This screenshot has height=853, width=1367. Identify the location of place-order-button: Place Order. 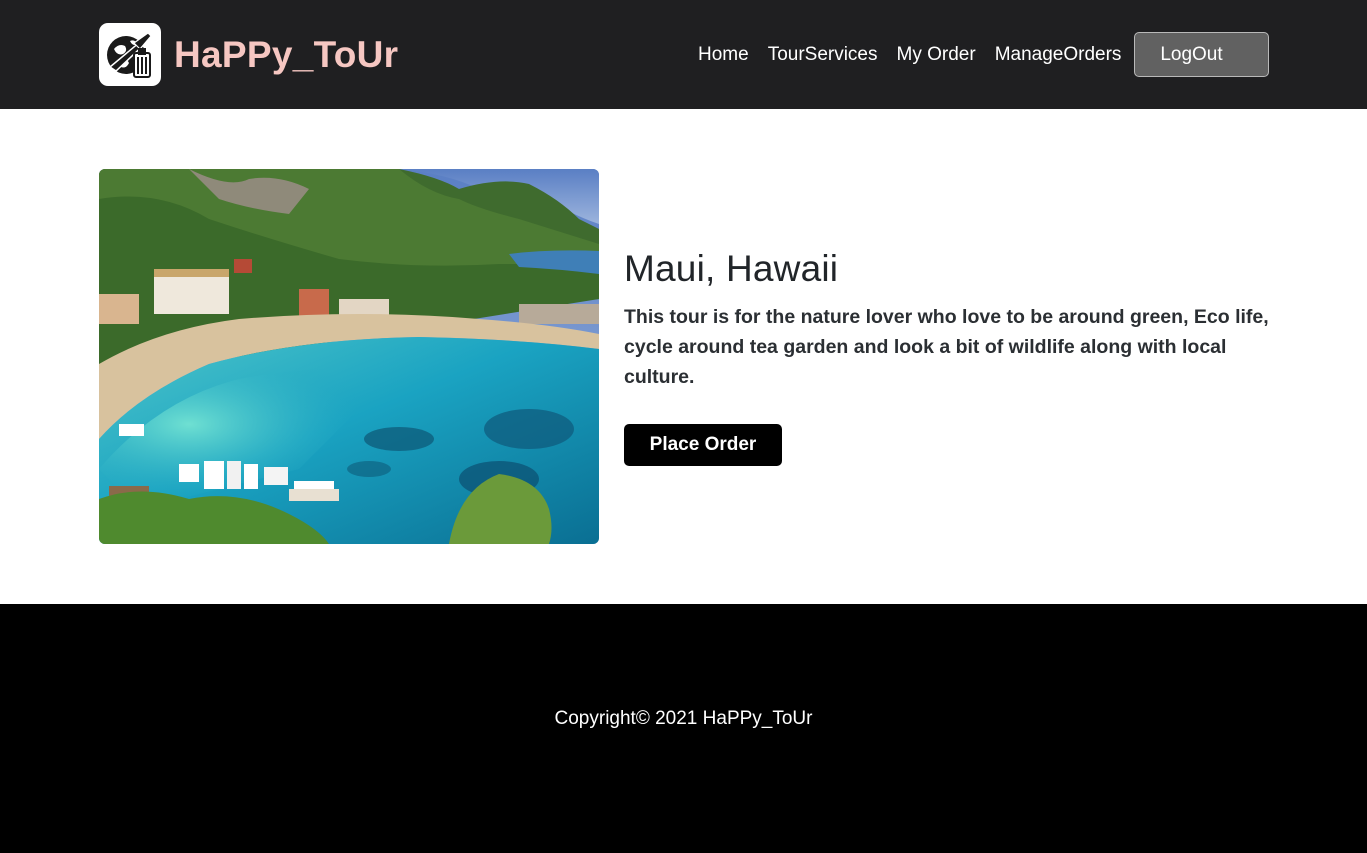
(703, 445).